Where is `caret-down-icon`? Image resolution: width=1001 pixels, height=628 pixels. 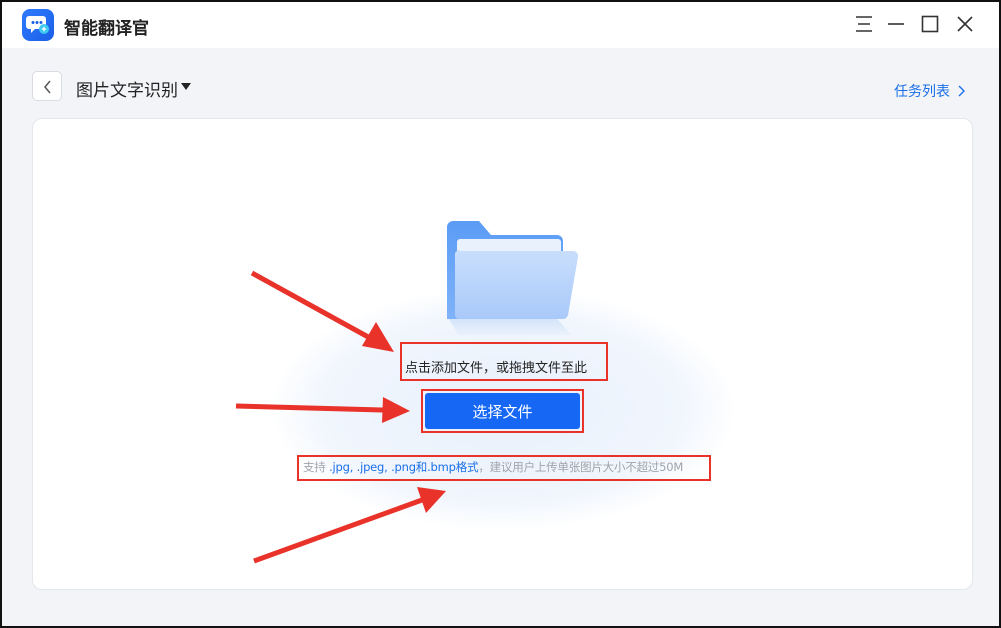
caret-down-icon is located at coordinates (186, 86).